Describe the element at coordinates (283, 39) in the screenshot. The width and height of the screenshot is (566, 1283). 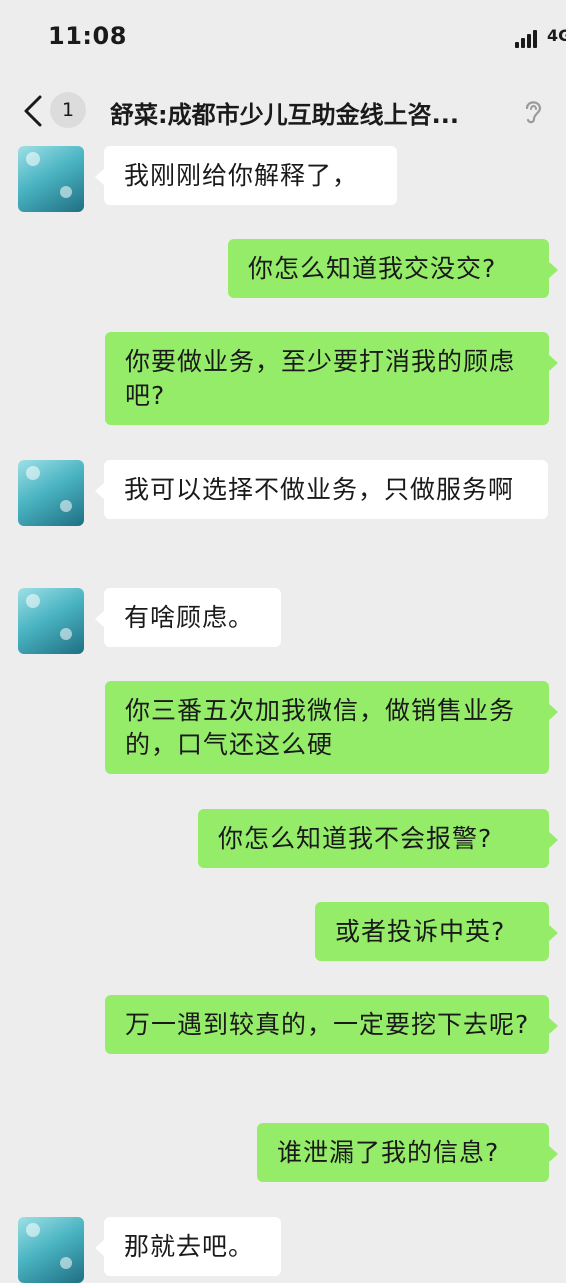
I see `status-bar: 11:08 4G` at that location.